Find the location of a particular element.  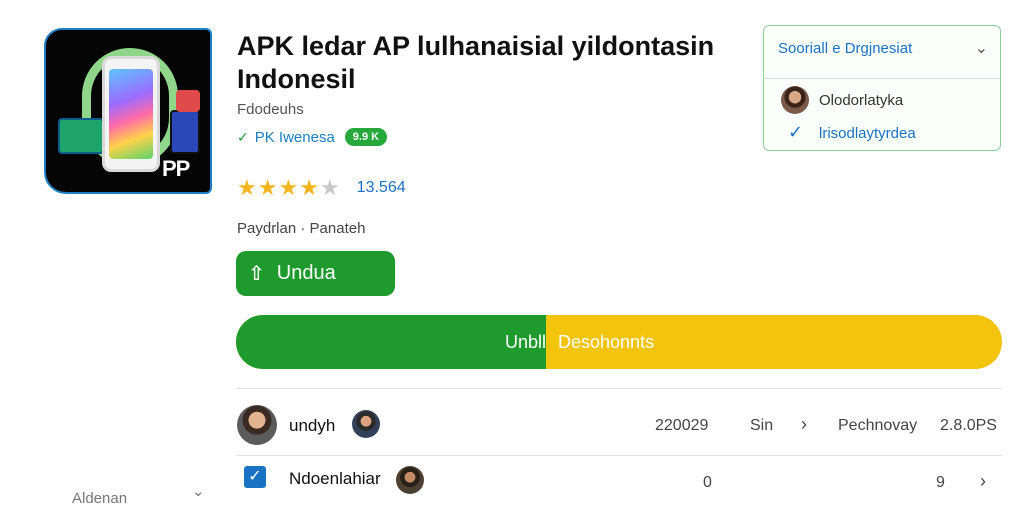

verified-row: ✓ PK Iwenesa 9.9 K is located at coordinates (312, 137).